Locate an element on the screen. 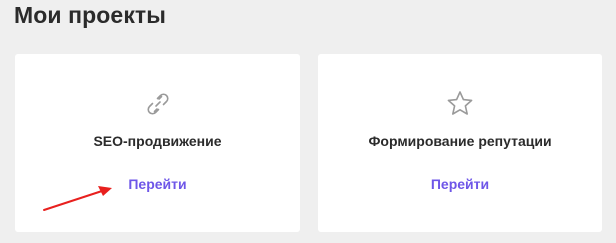 This screenshot has width=616, height=243. card-title: SEO-продвижение is located at coordinates (157, 141).